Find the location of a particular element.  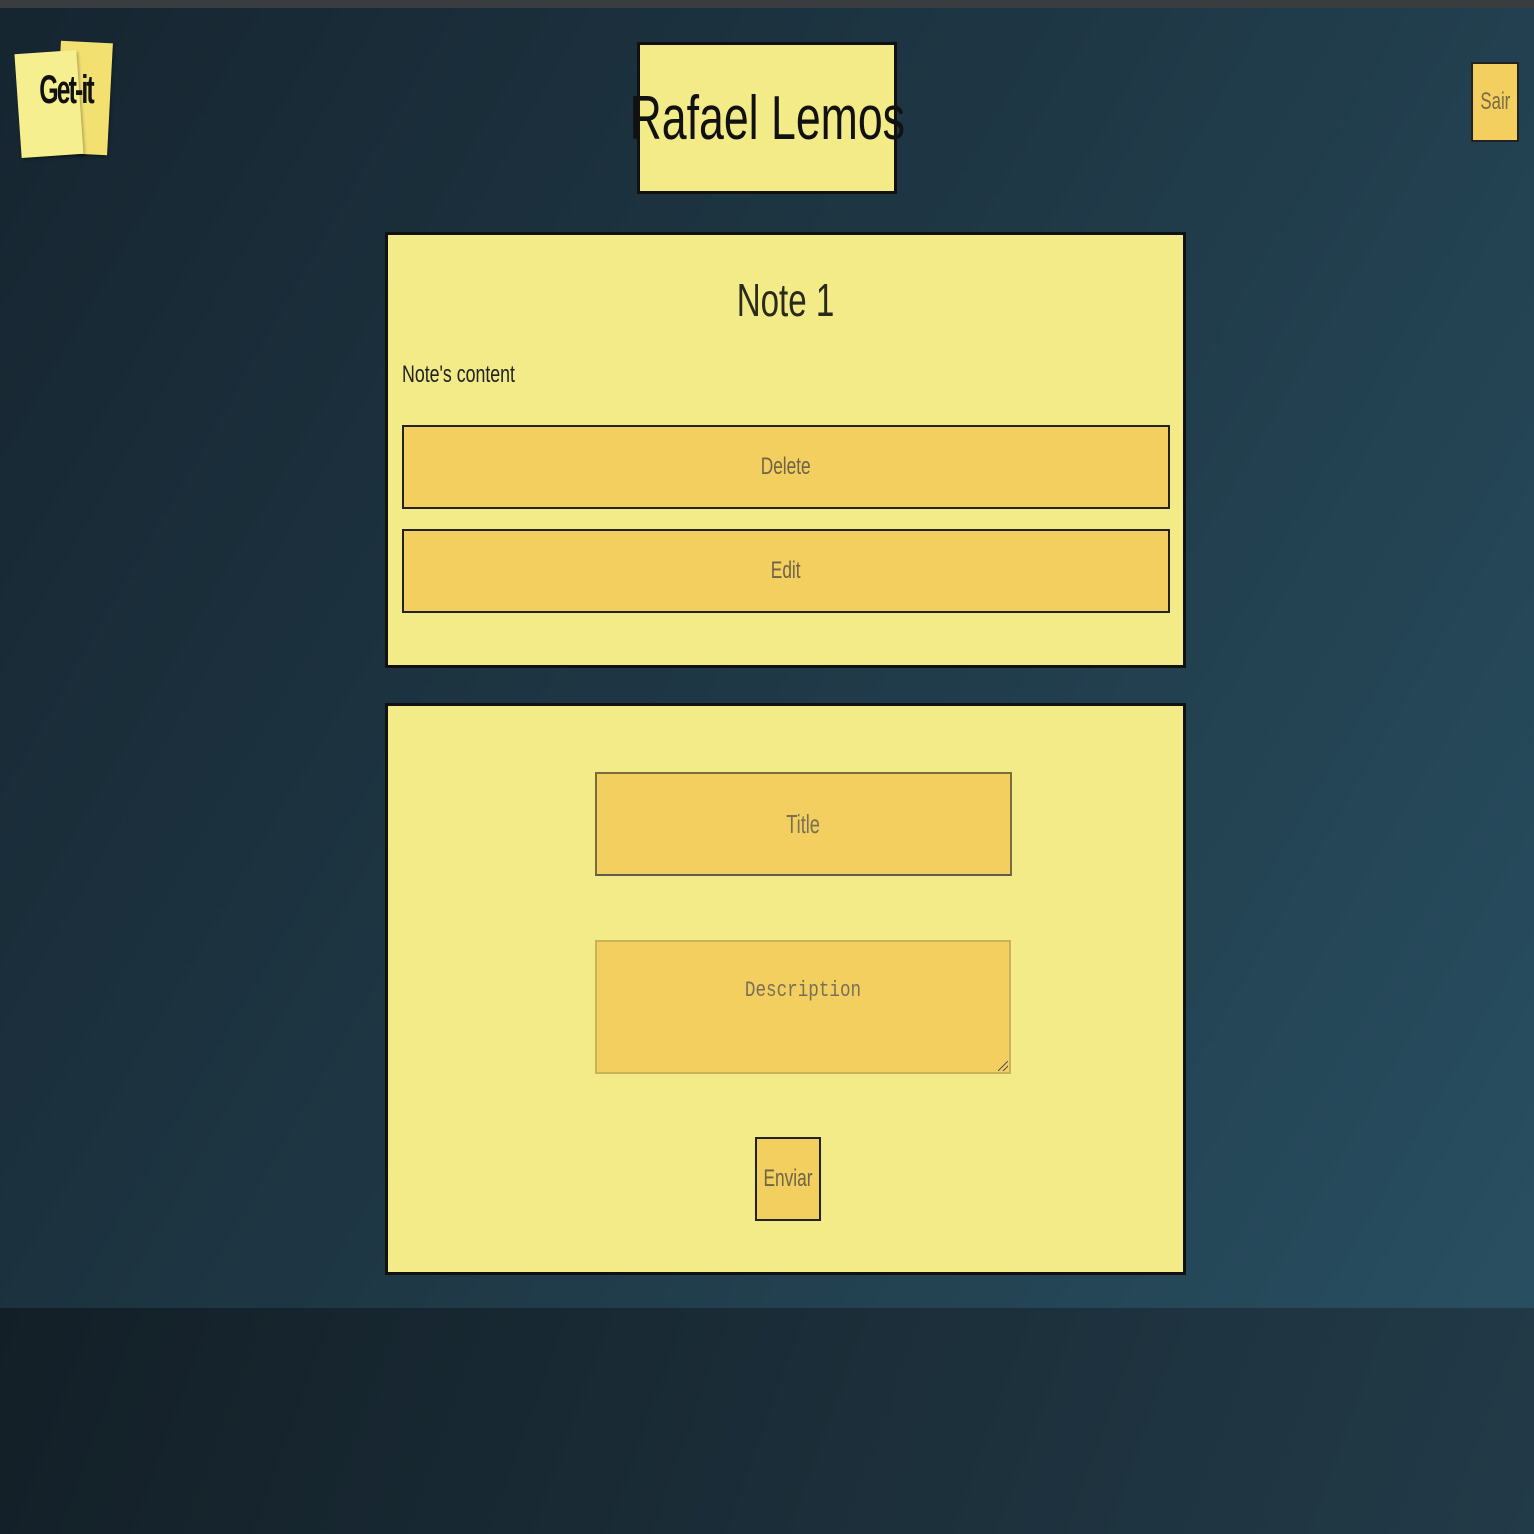

note-content: Note's content is located at coordinates (458, 374).